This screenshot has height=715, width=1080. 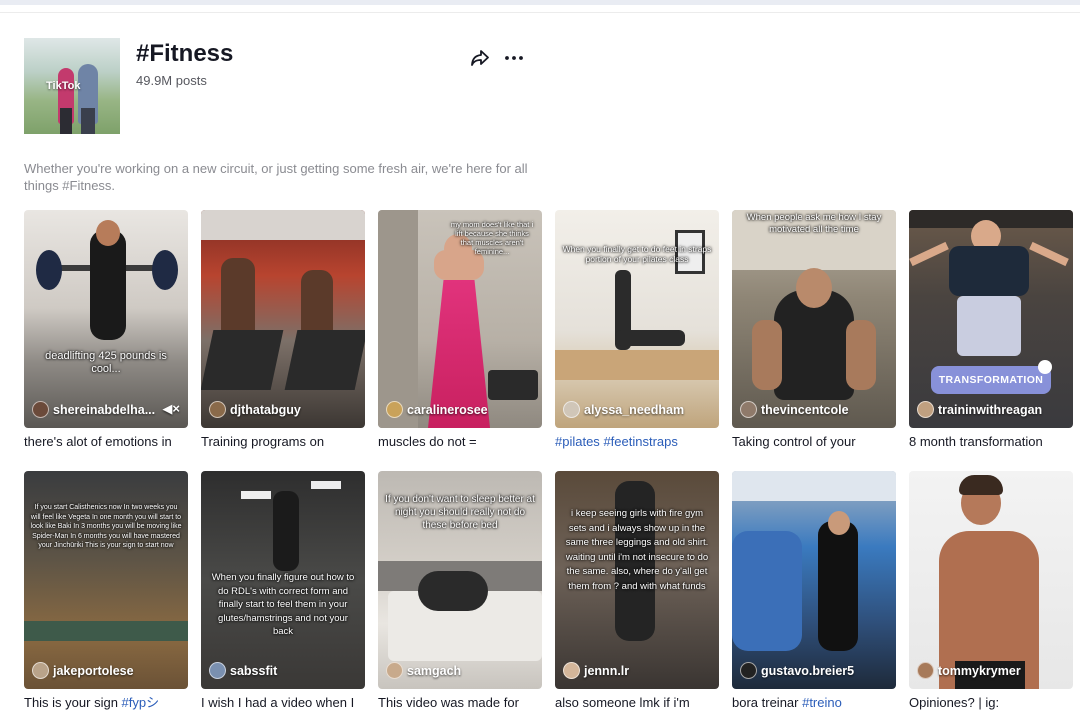 I want to click on video-caption: also someone lmk if i'm, so click(x=622, y=702).